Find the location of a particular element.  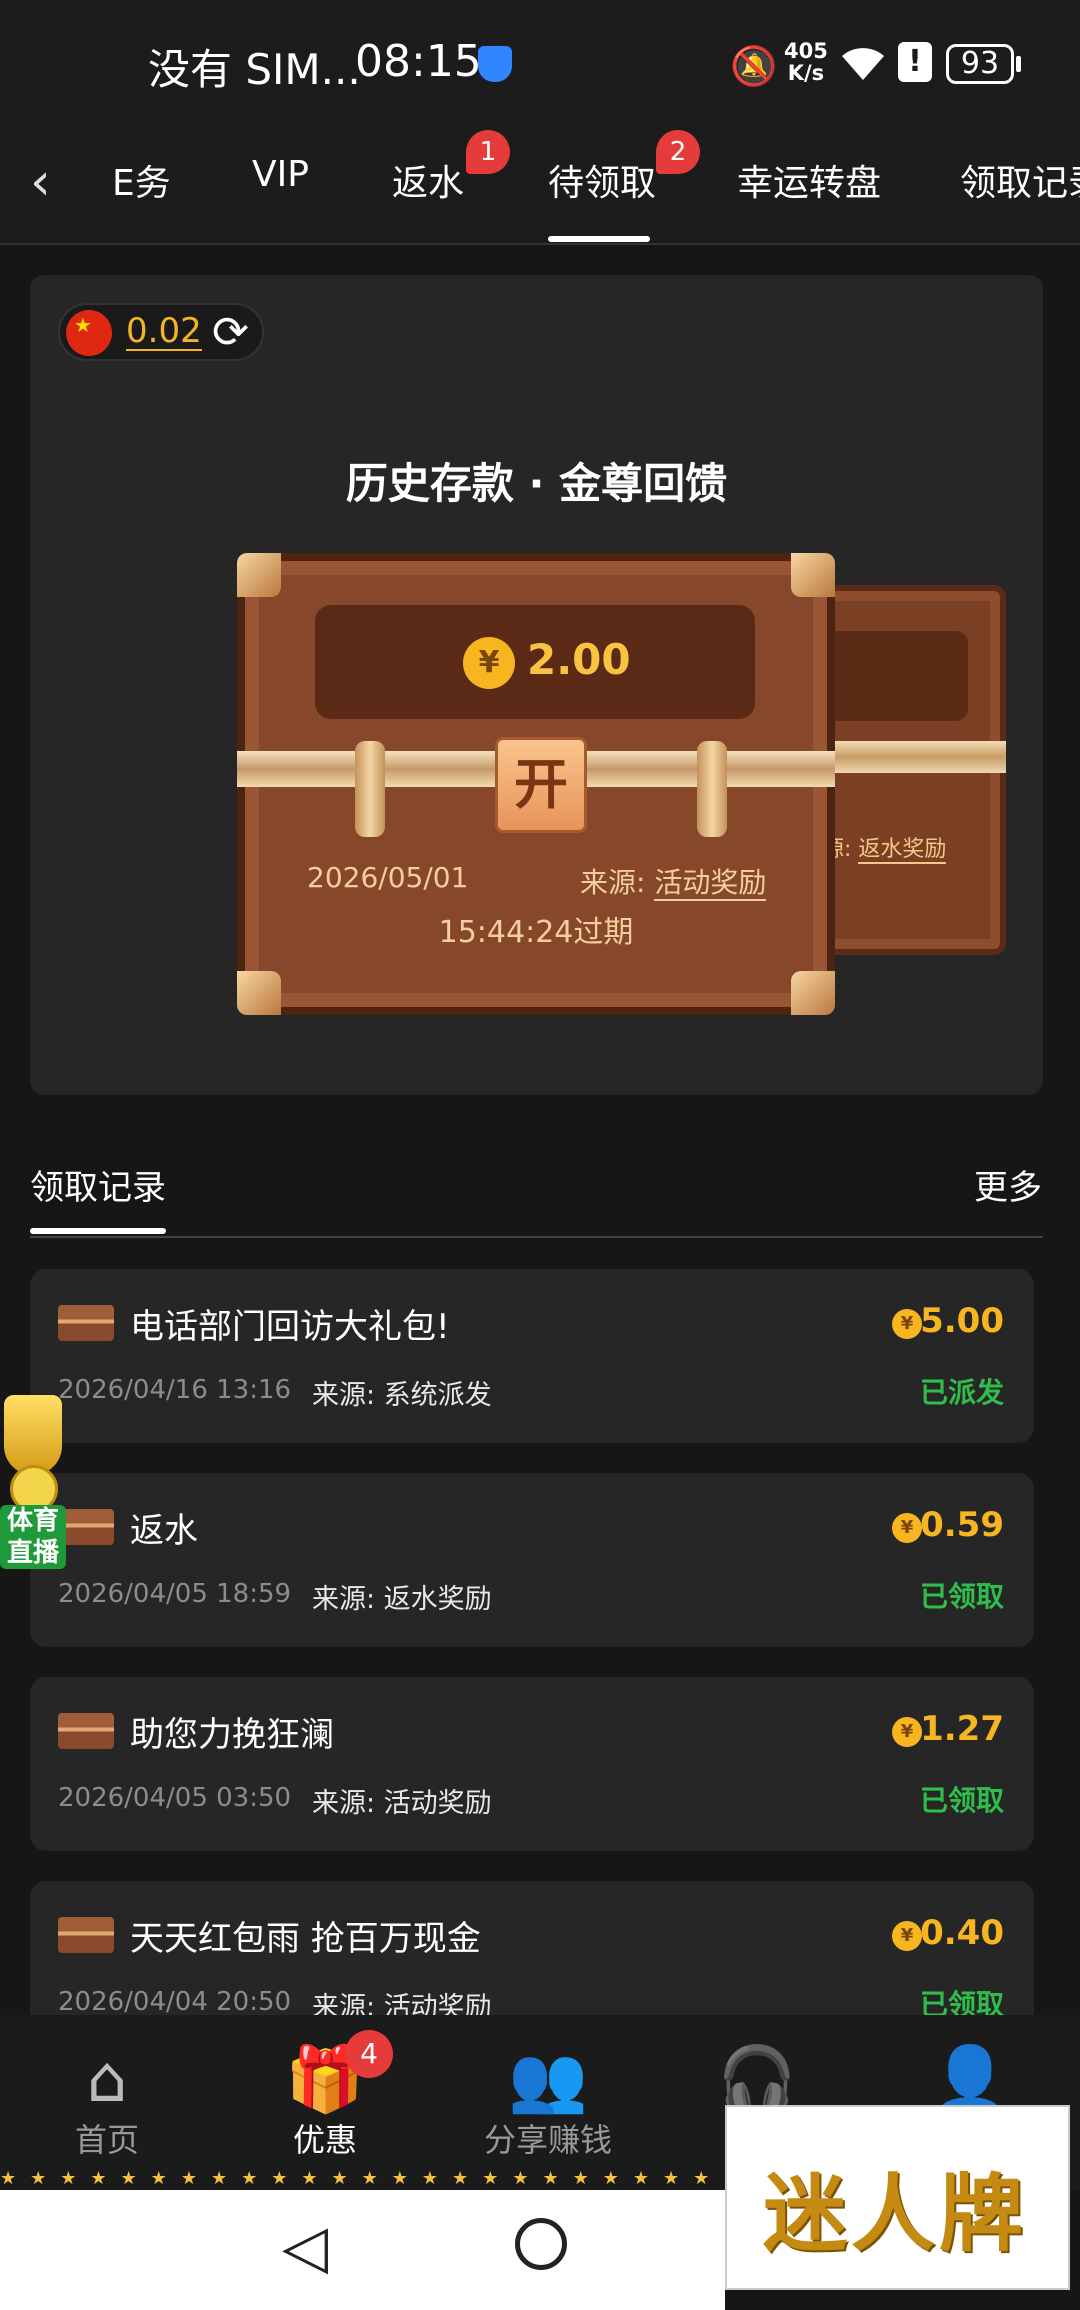

chest-date: 2026/05/01 is located at coordinates (388, 877).